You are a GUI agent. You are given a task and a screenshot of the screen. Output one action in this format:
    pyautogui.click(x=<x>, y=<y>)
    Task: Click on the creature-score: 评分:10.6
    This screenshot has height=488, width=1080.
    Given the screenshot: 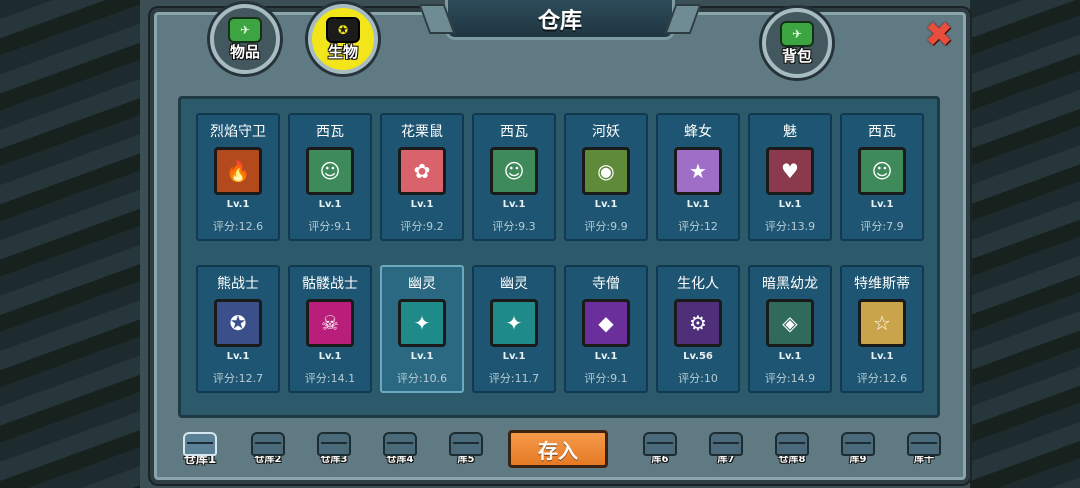 What is the action you would take?
    pyautogui.click(x=422, y=378)
    